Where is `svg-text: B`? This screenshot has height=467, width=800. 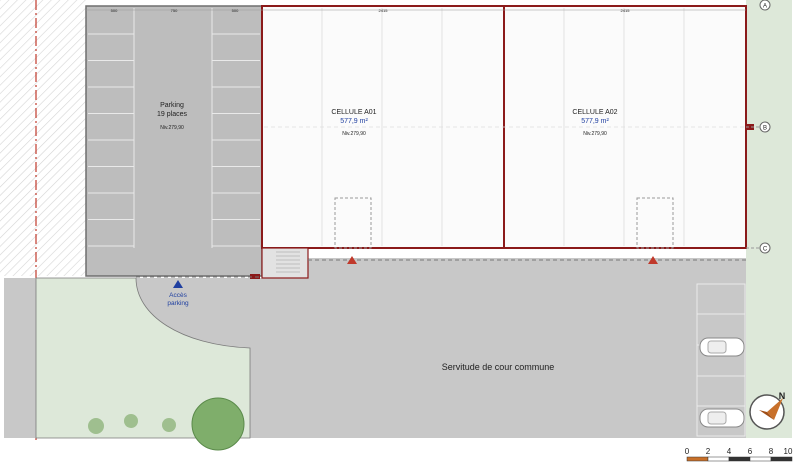
svg-text: B is located at coordinates (765, 129).